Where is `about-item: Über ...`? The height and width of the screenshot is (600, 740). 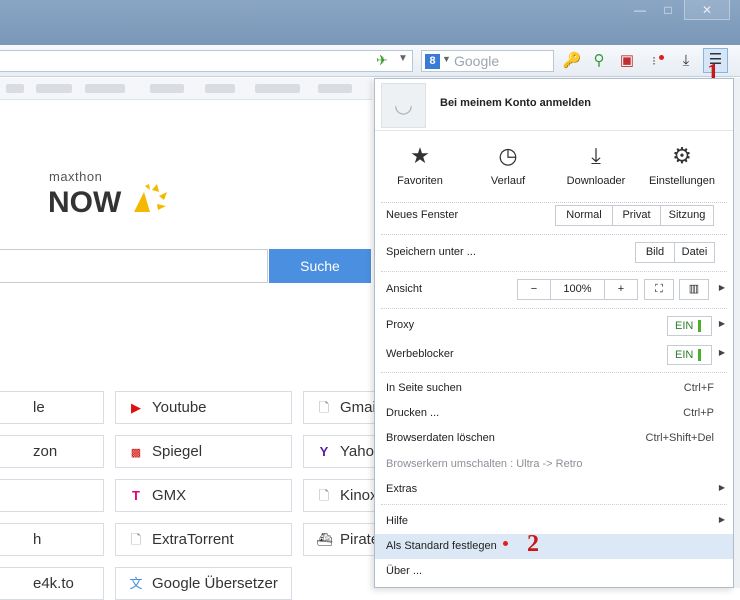 about-item: Über ... is located at coordinates (554, 571).